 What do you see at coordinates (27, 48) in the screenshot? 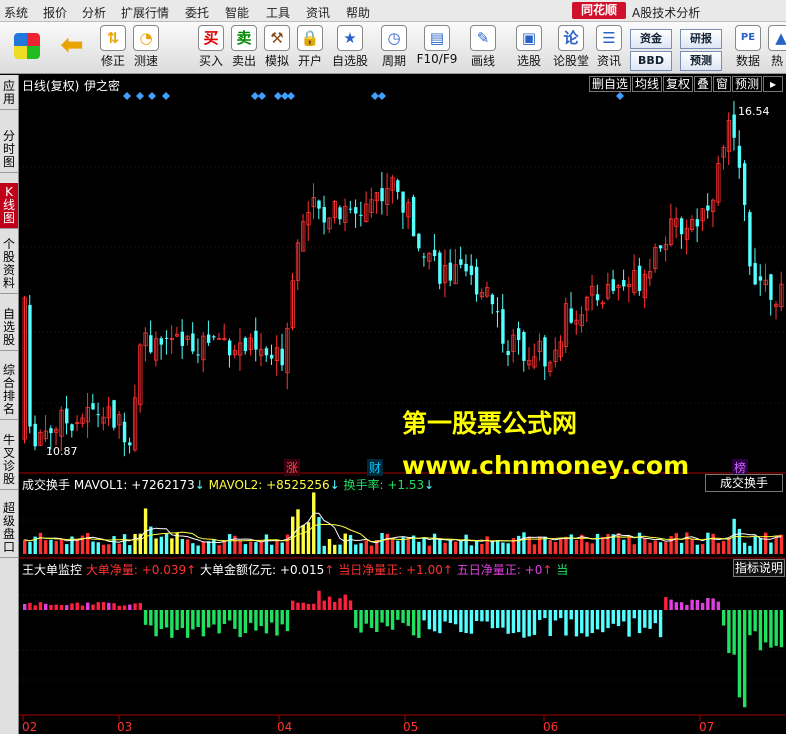
I see `windows-button` at bounding box center [27, 48].